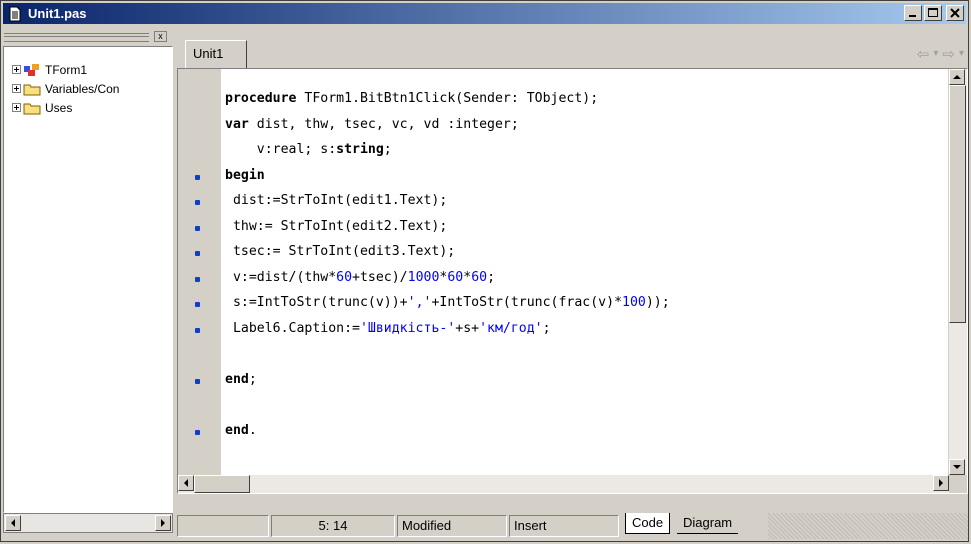 This screenshot has width=971, height=544. What do you see at coordinates (85, 37) in the screenshot?
I see `explorer-grip: x` at bounding box center [85, 37].